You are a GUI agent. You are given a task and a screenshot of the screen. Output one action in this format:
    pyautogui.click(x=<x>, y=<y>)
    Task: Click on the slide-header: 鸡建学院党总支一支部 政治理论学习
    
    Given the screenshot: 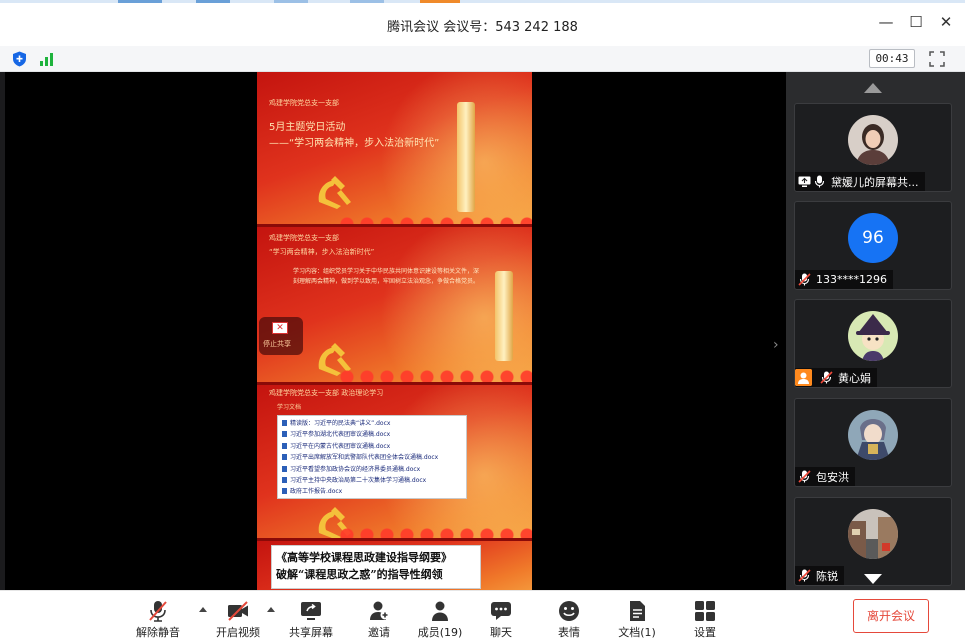 What is the action you would take?
    pyautogui.click(x=326, y=393)
    